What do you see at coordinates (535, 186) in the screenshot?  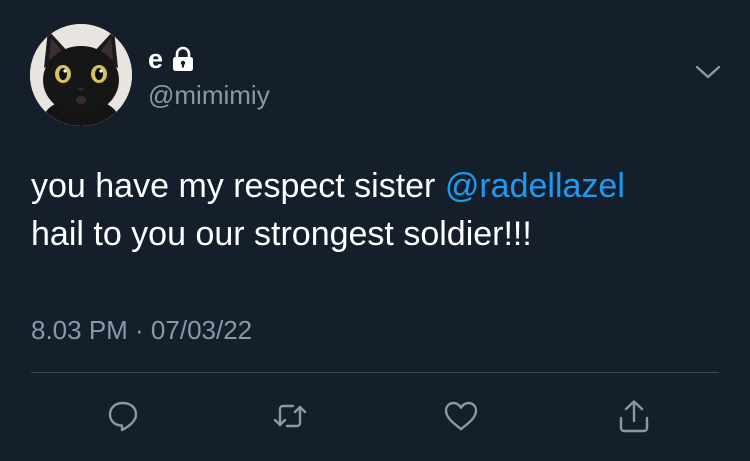 I see `mention-link: @radellazel` at bounding box center [535, 186].